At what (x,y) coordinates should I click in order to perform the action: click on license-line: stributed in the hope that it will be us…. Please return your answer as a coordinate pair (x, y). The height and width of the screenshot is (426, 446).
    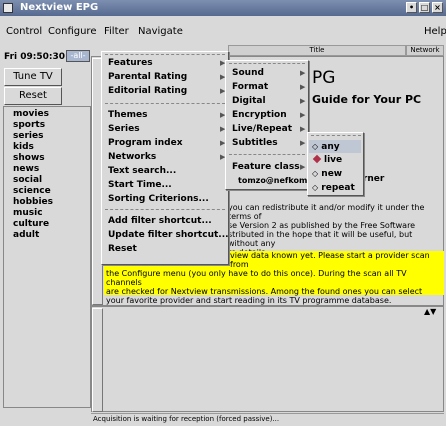
    Looking at the image, I should click on (320, 239).